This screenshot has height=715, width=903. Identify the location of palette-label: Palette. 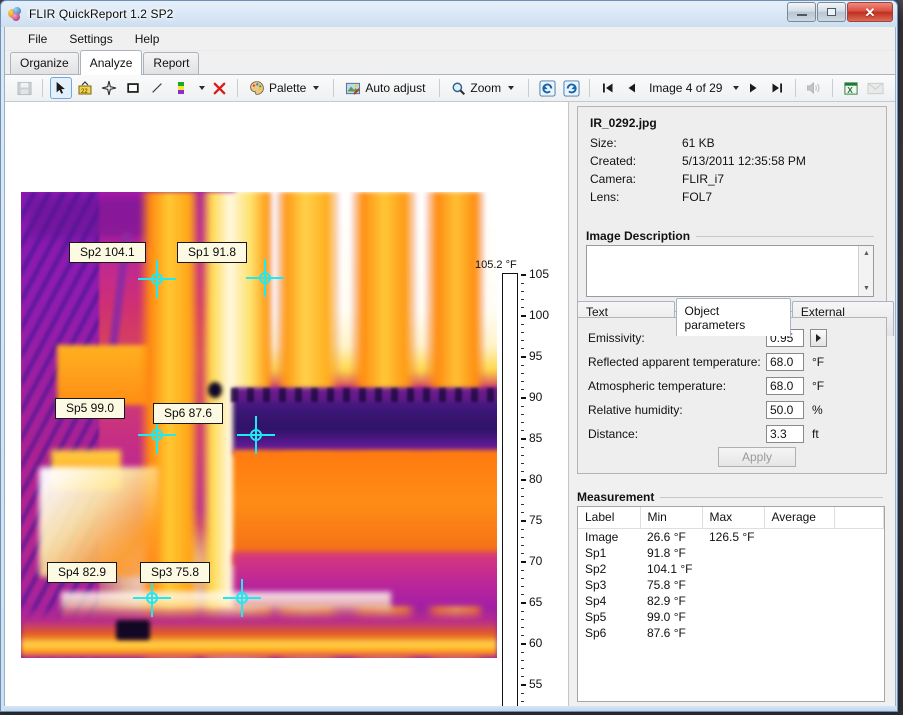
(288, 88).